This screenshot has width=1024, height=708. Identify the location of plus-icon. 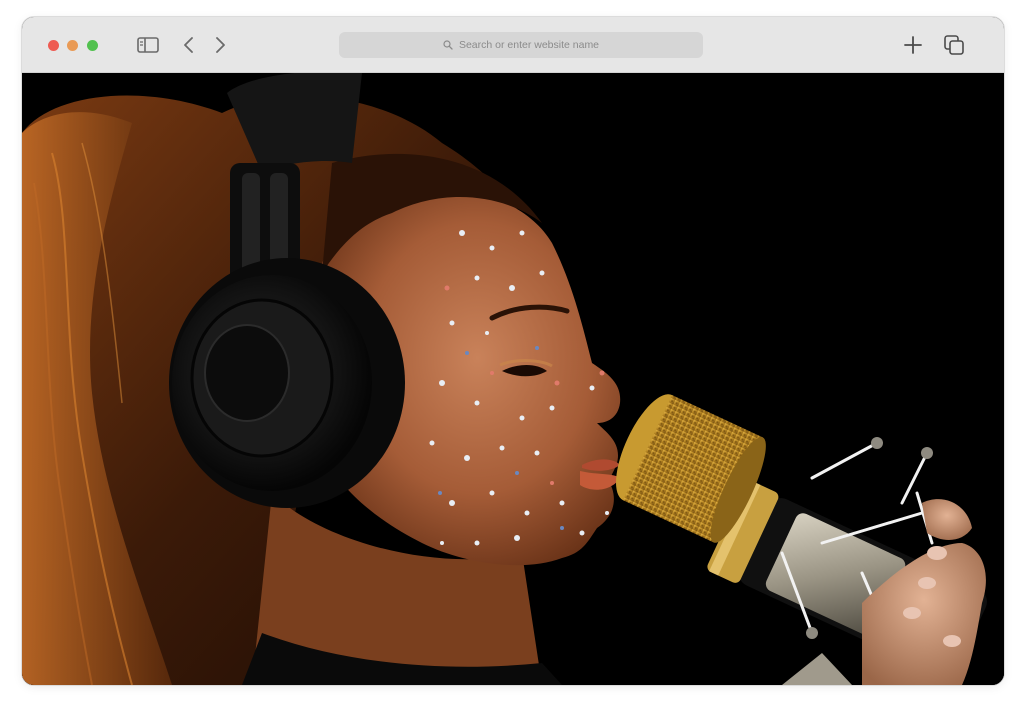
(913, 45).